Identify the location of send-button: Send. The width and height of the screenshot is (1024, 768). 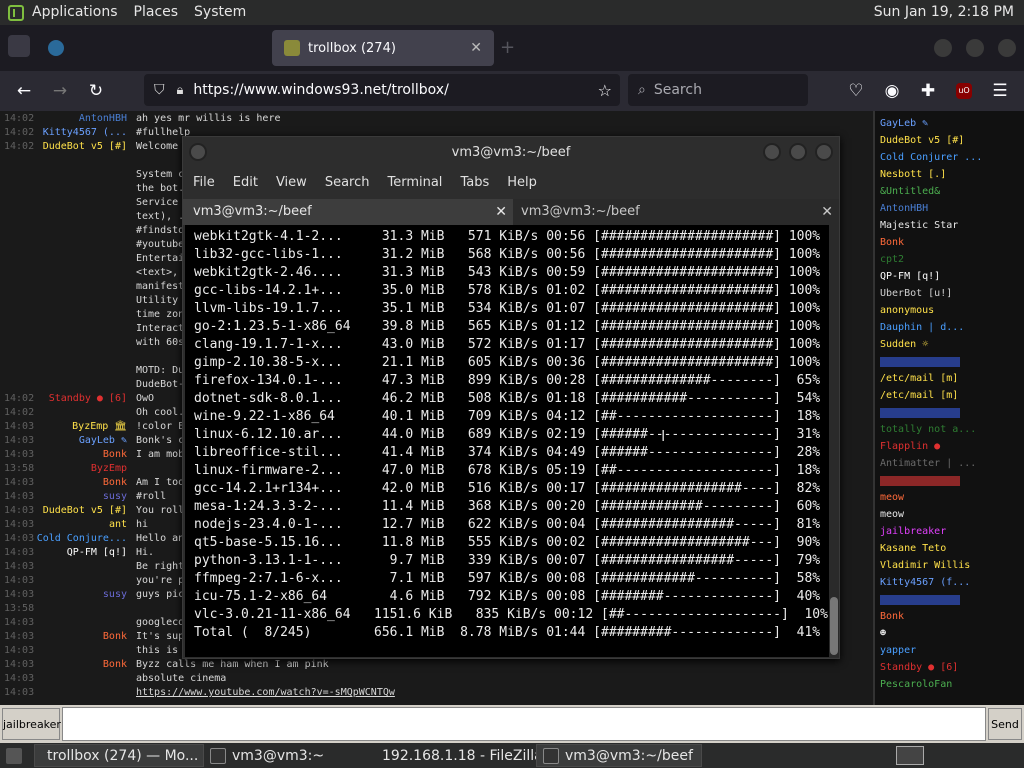
(1005, 724).